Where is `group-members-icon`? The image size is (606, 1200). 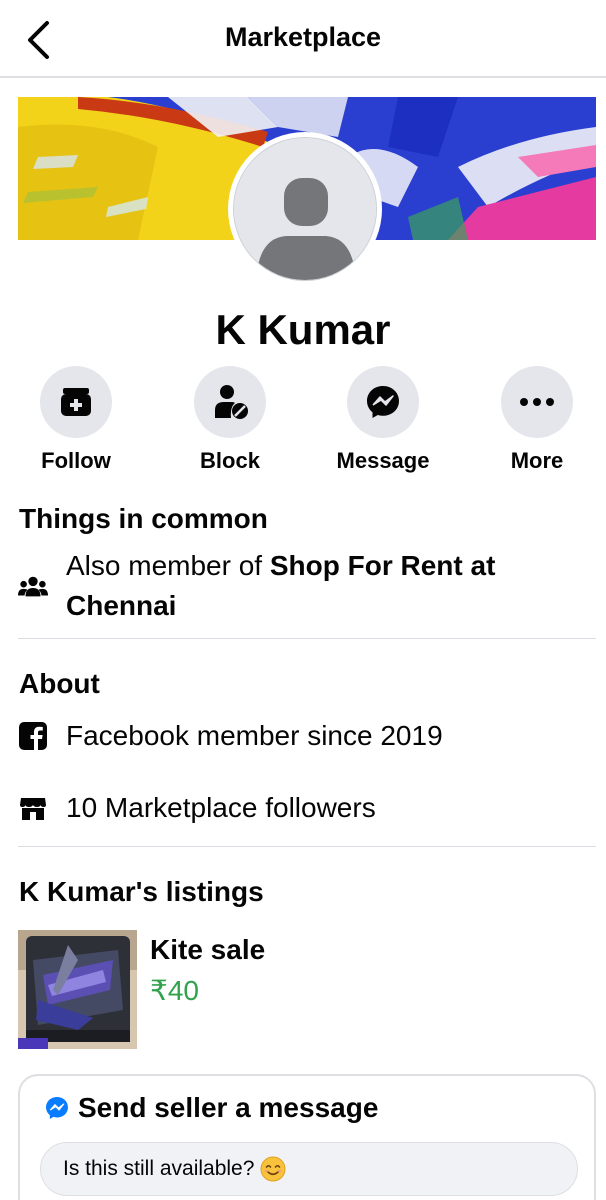 group-members-icon is located at coordinates (33, 587).